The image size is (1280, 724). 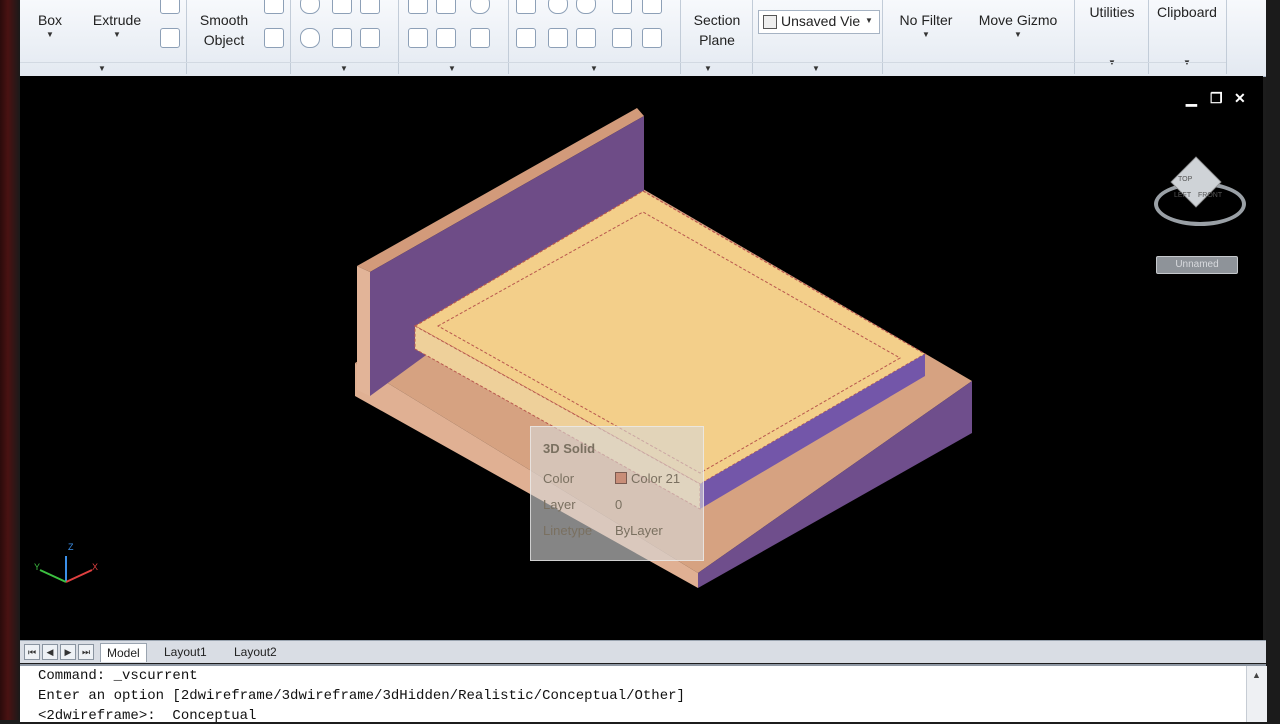 I want to click on layout-tab-bar: ⏮ ◀ ▶ ⏭ Model Layout1 Layout2, so click(x=643, y=651).